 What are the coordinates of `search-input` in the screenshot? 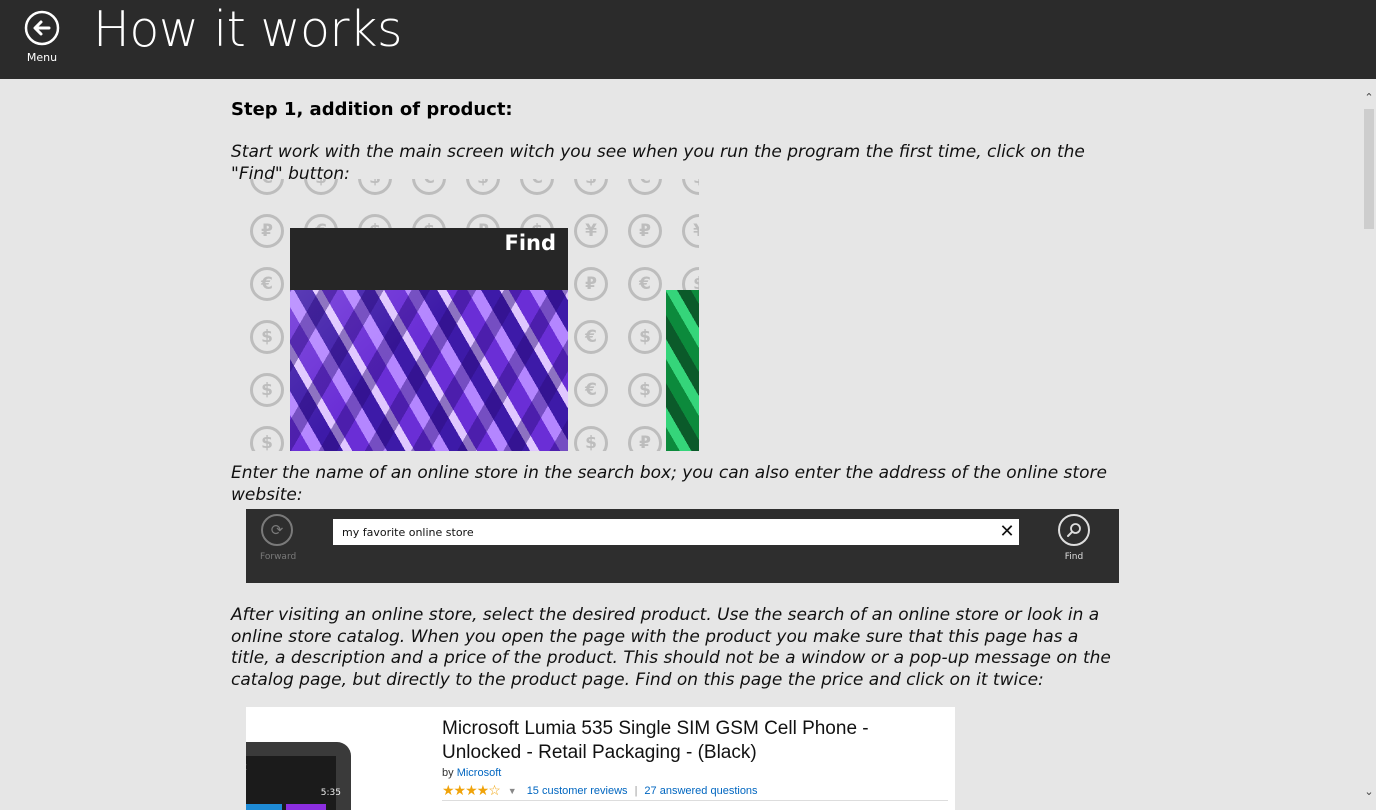 It's located at (676, 532).